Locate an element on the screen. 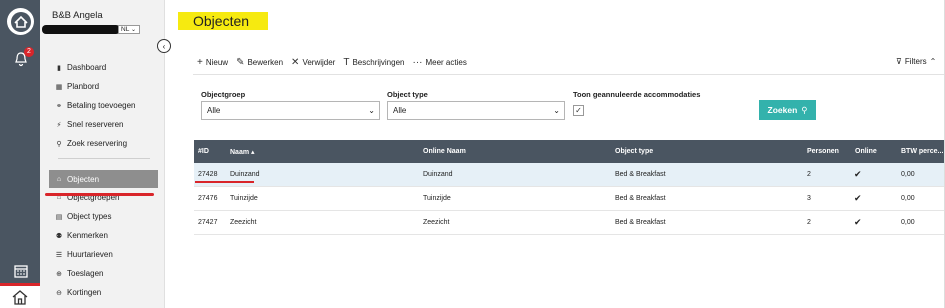  cell-online-name: Tuinzijde is located at coordinates (437, 198).